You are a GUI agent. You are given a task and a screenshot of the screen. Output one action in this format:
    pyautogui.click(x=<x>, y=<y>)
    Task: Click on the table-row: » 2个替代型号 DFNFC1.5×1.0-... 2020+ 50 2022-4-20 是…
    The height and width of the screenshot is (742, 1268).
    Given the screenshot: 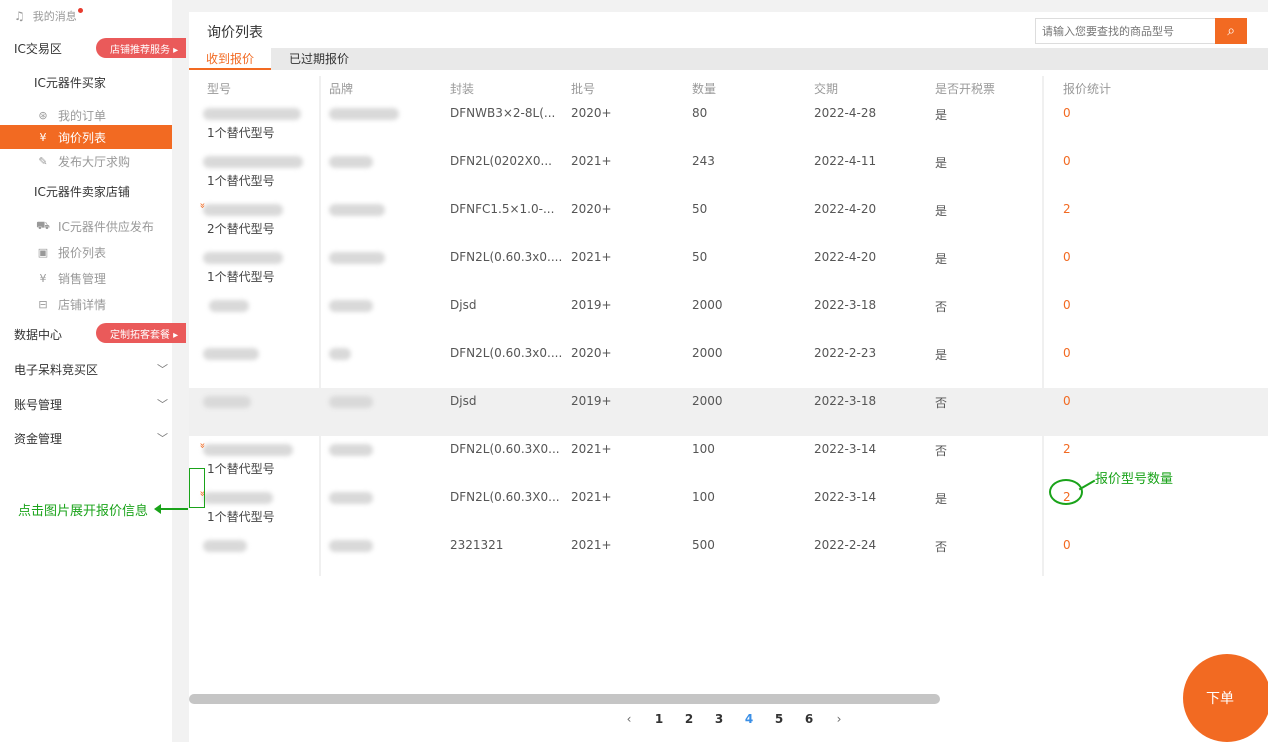 What is the action you would take?
    pyautogui.click(x=728, y=220)
    